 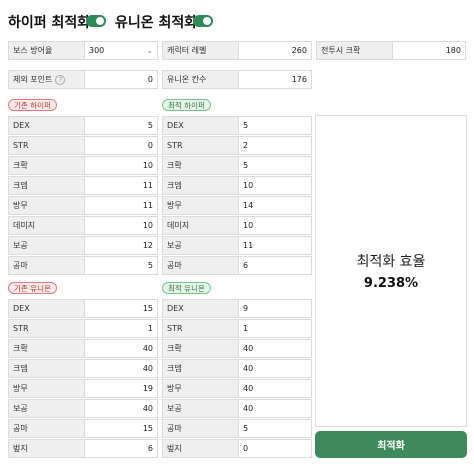 I want to click on combat-crit-field: 전투시 크확 180, so click(x=391, y=50).